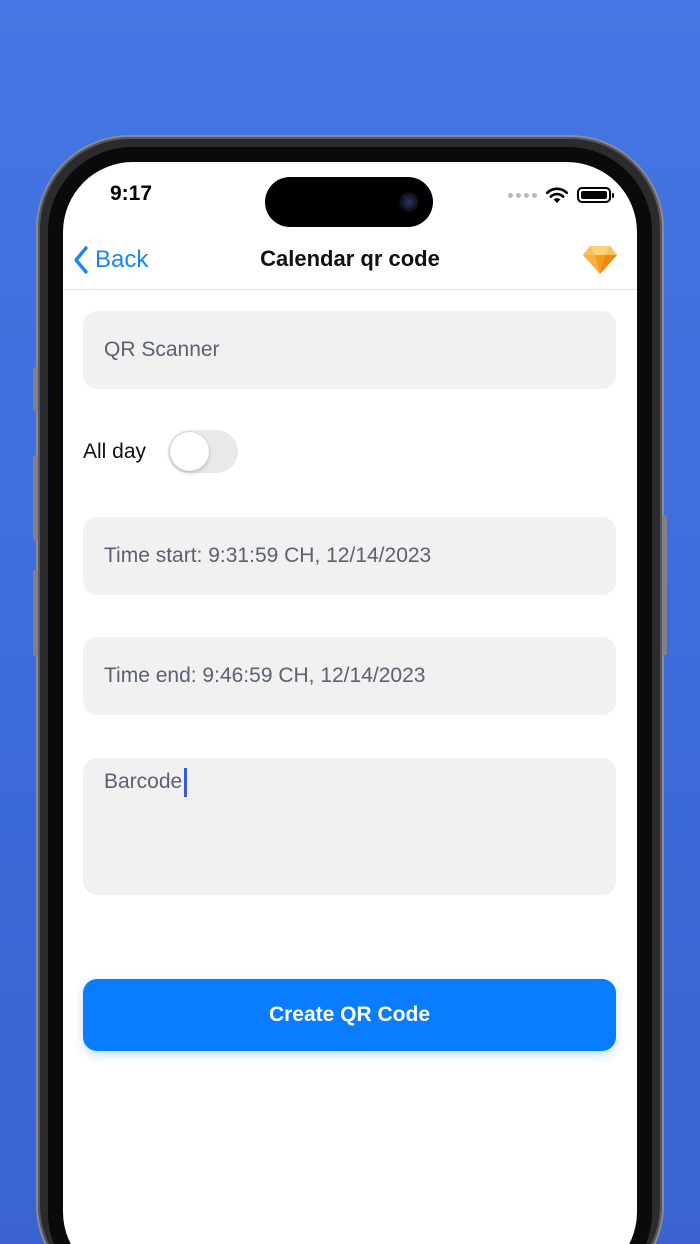 The width and height of the screenshot is (700, 1244). I want to click on notes-value: Barcode, so click(143, 782).